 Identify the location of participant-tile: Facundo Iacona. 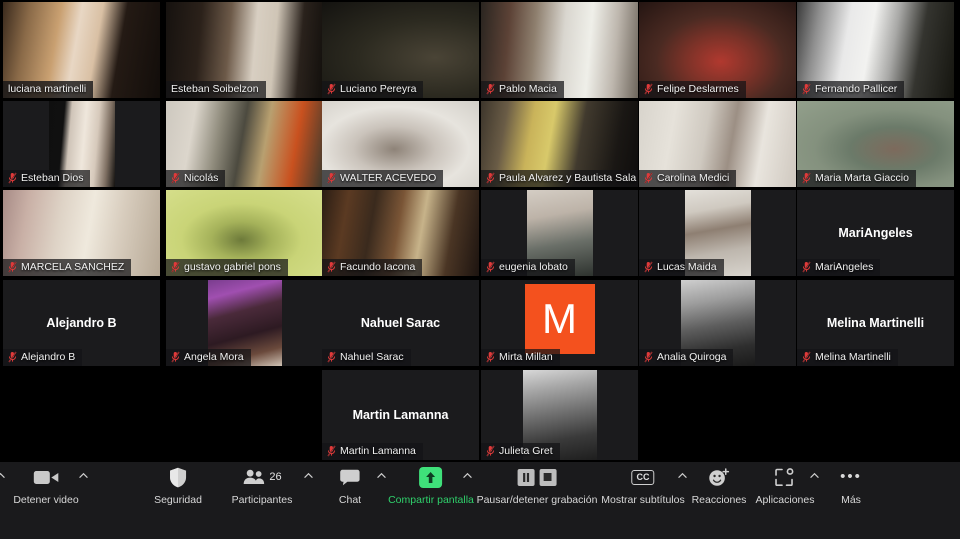
(400, 233).